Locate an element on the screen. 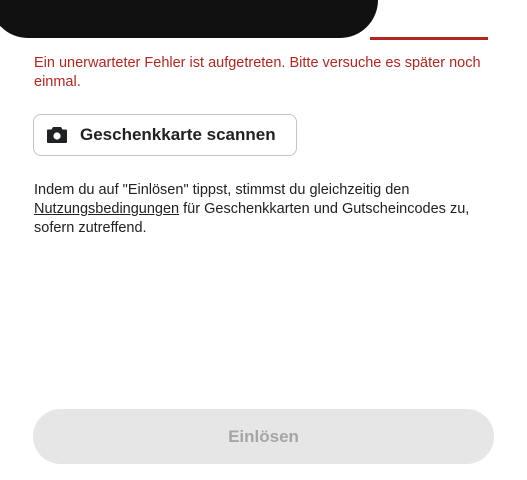 This screenshot has height=480, width=527. terms-link: Nutzungsbedingungen is located at coordinates (106, 209).